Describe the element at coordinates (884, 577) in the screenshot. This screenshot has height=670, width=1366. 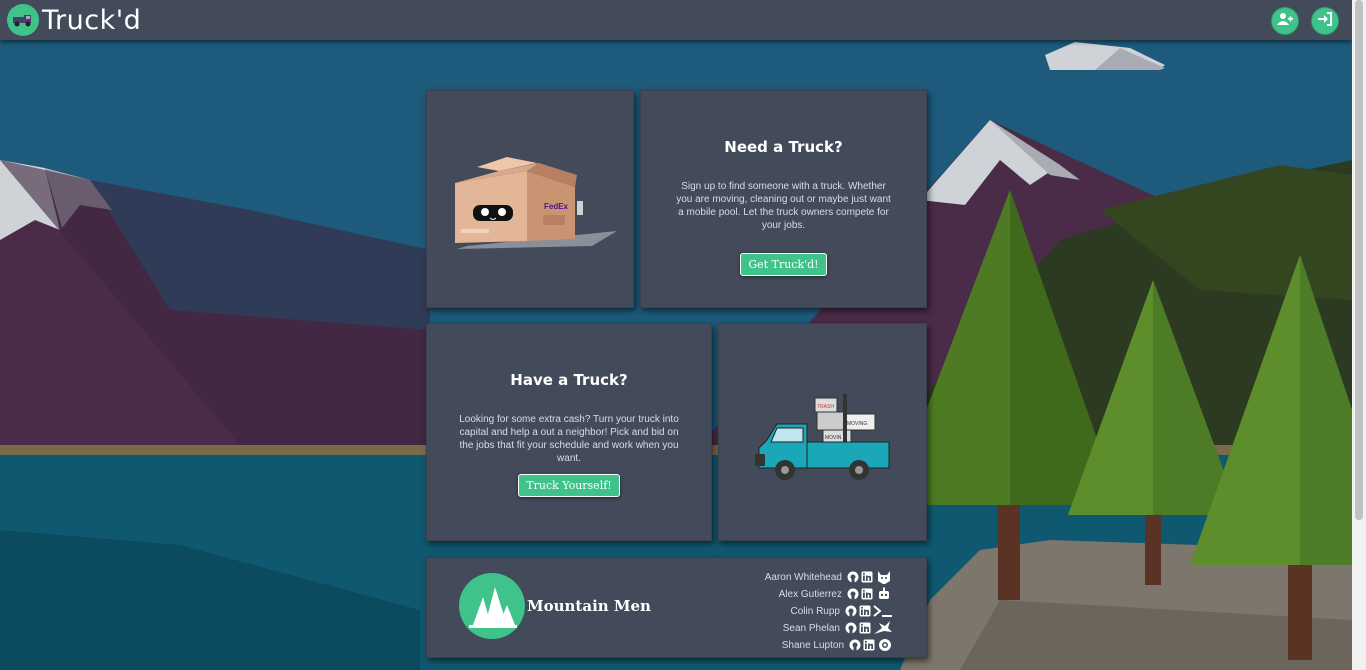
I see `cat-icon` at that location.